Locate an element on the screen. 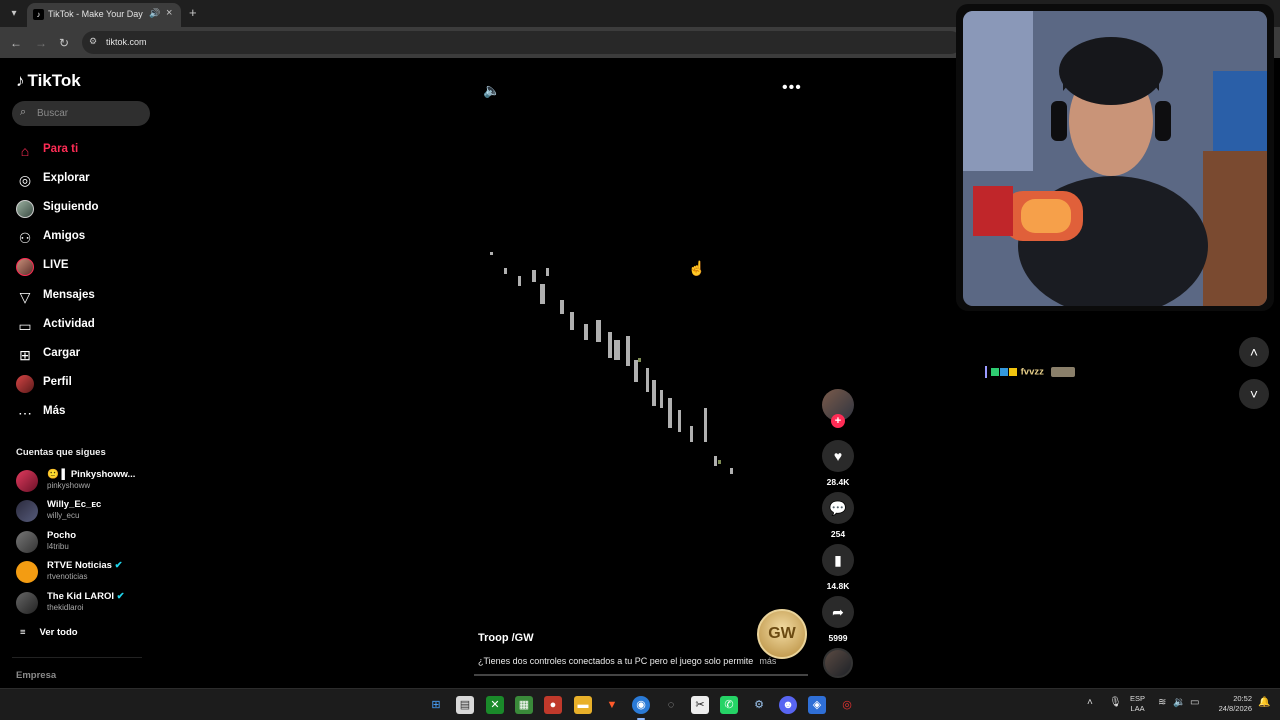  account-name: RTVE Noticias ✔ is located at coordinates (85, 565).